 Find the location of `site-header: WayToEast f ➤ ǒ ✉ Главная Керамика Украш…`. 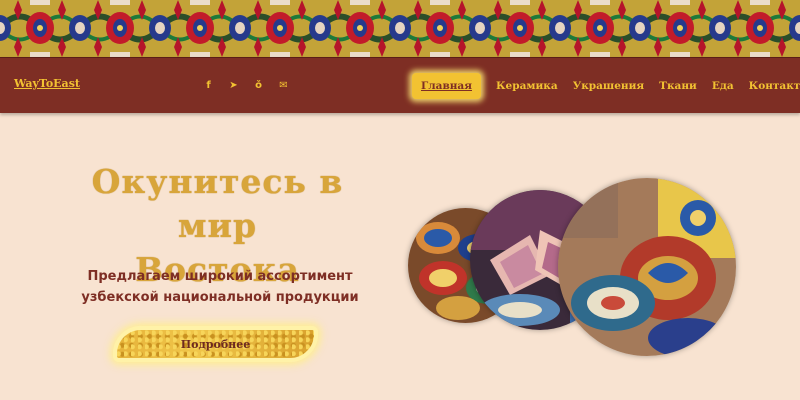

site-header: WayToEast f ➤ ǒ ✉ Главная Керамика Украш… is located at coordinates (400, 85).